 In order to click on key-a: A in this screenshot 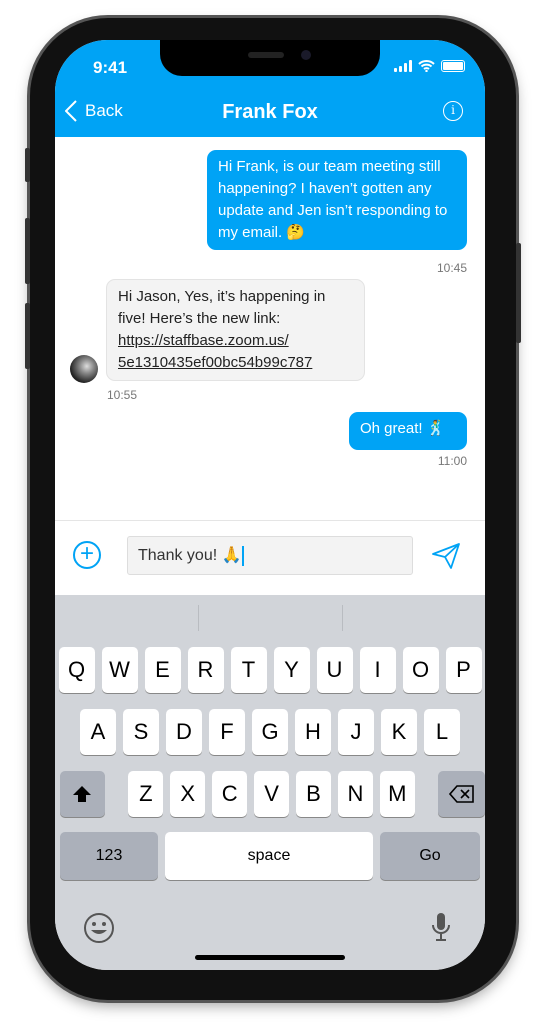, I will do `click(98, 732)`.